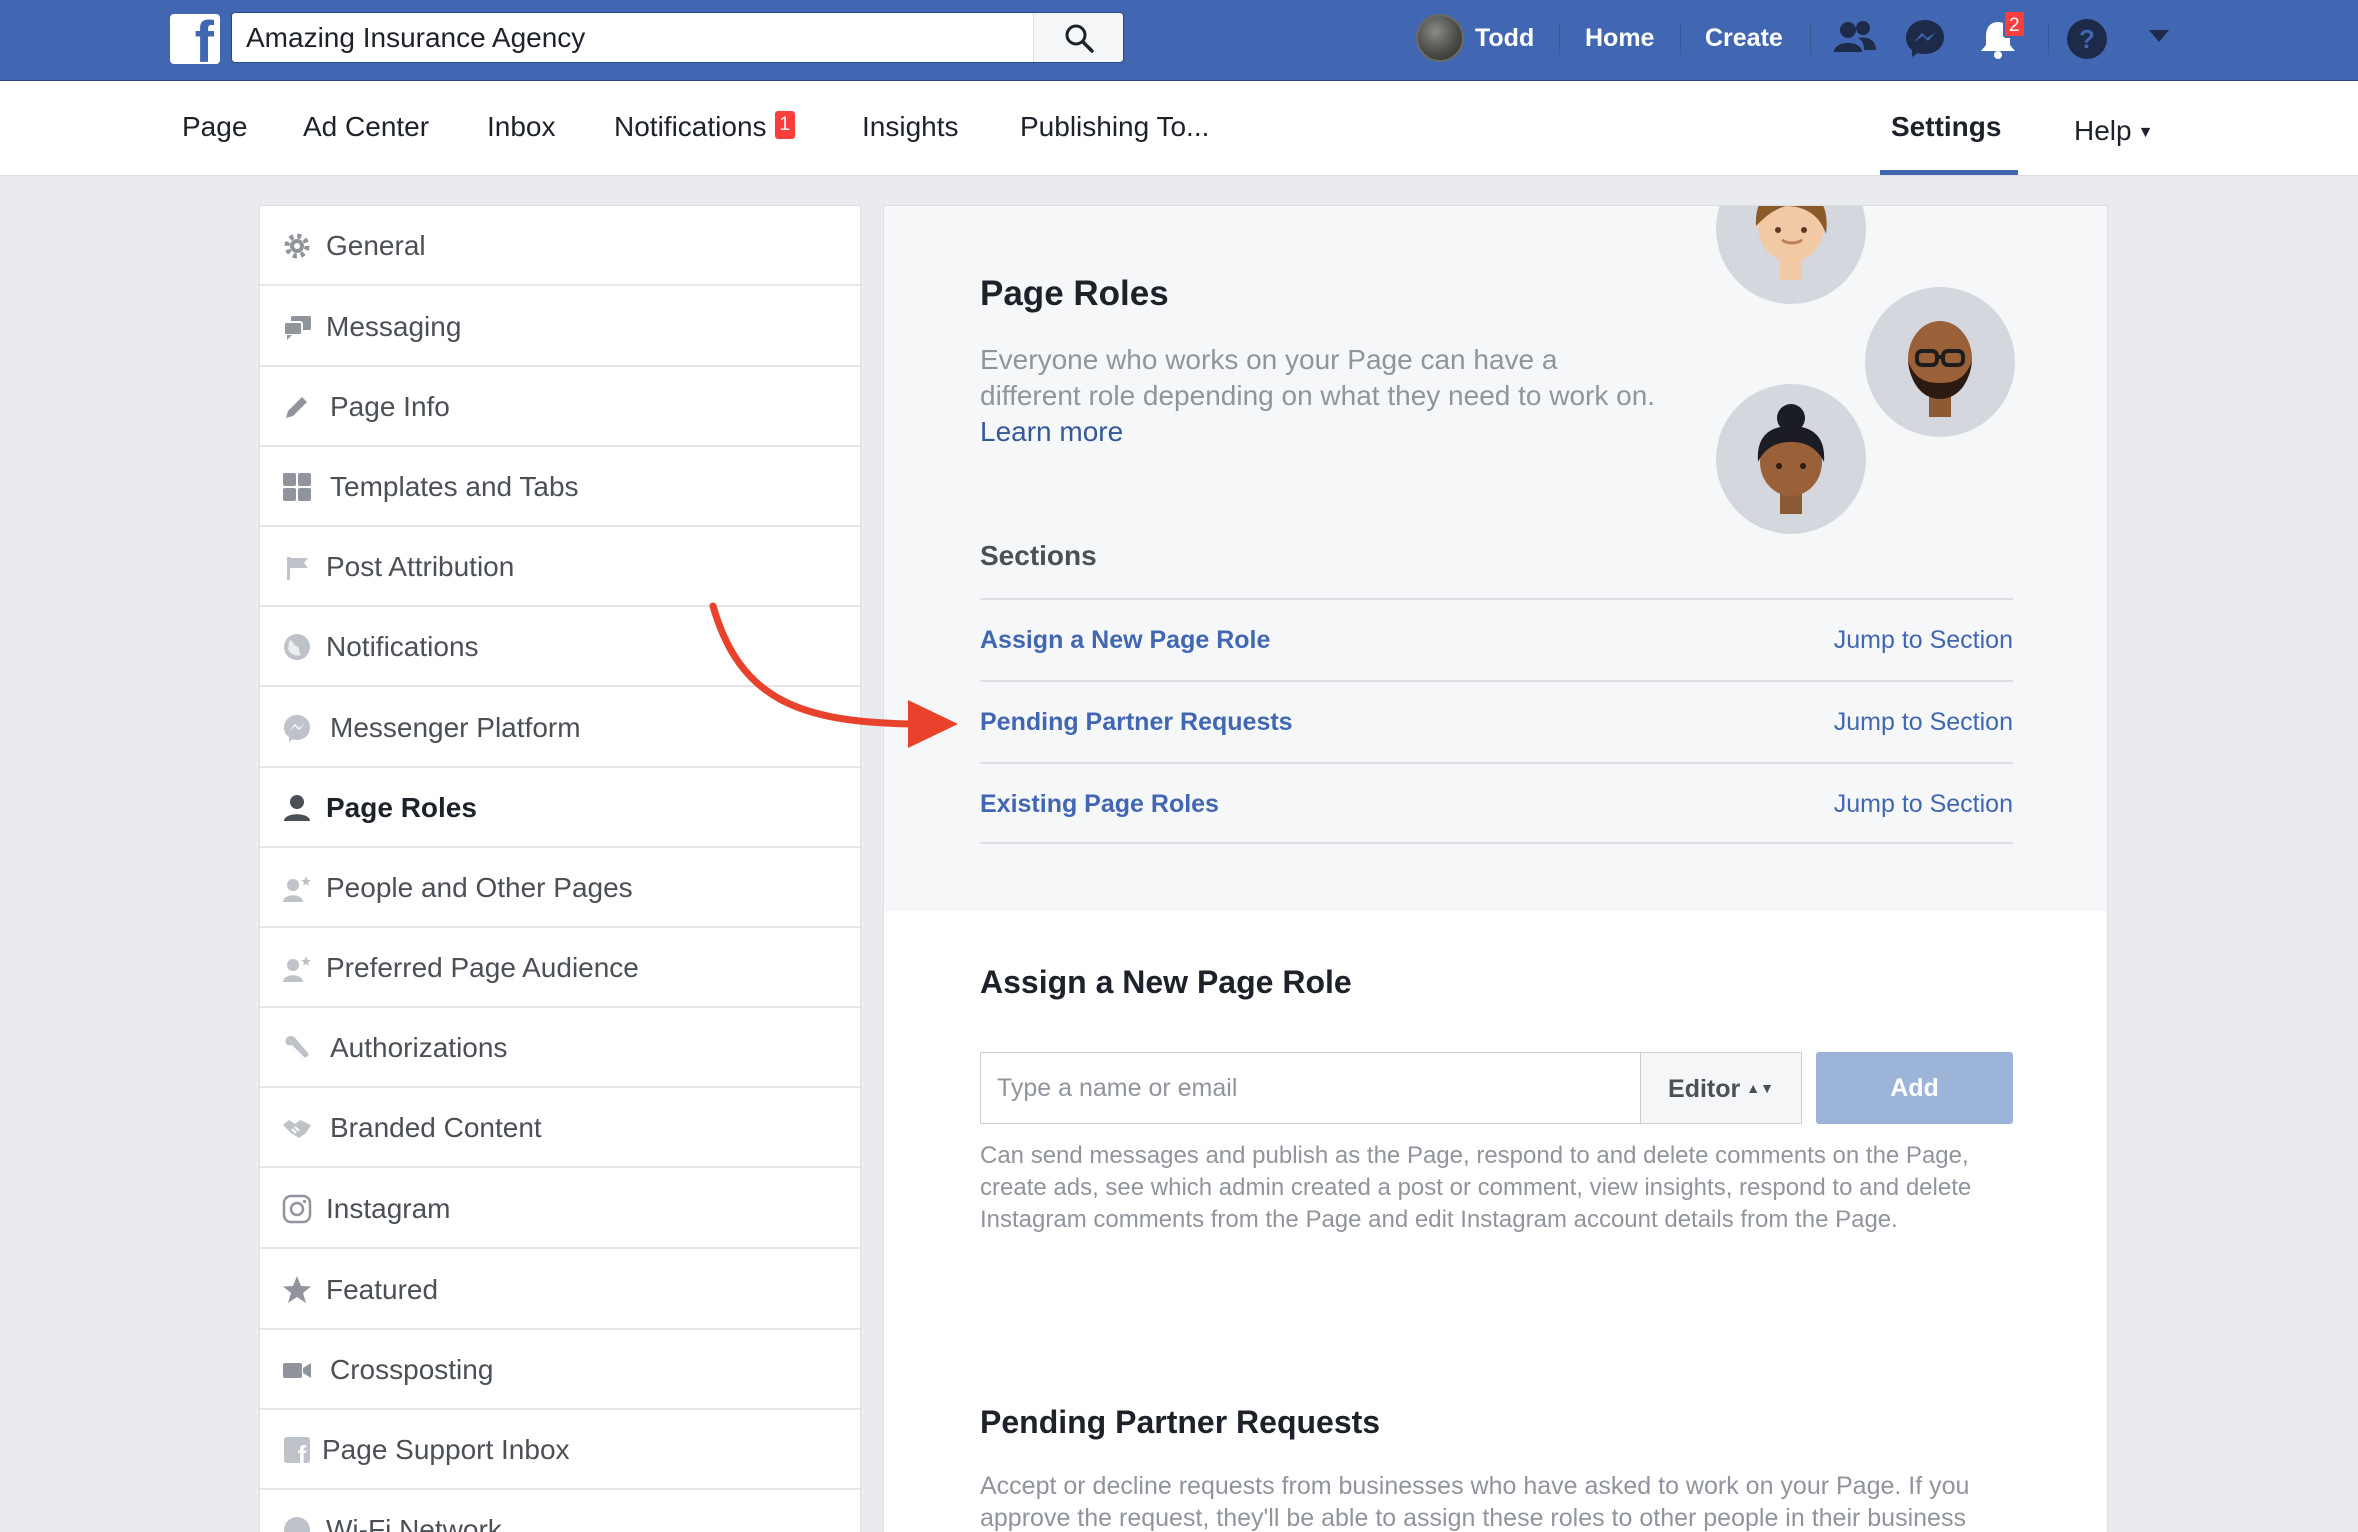 The height and width of the screenshot is (1532, 2358). Describe the element at coordinates (1166, 982) in the screenshot. I see `assign-role-heading: Assign a New Page Role` at that location.